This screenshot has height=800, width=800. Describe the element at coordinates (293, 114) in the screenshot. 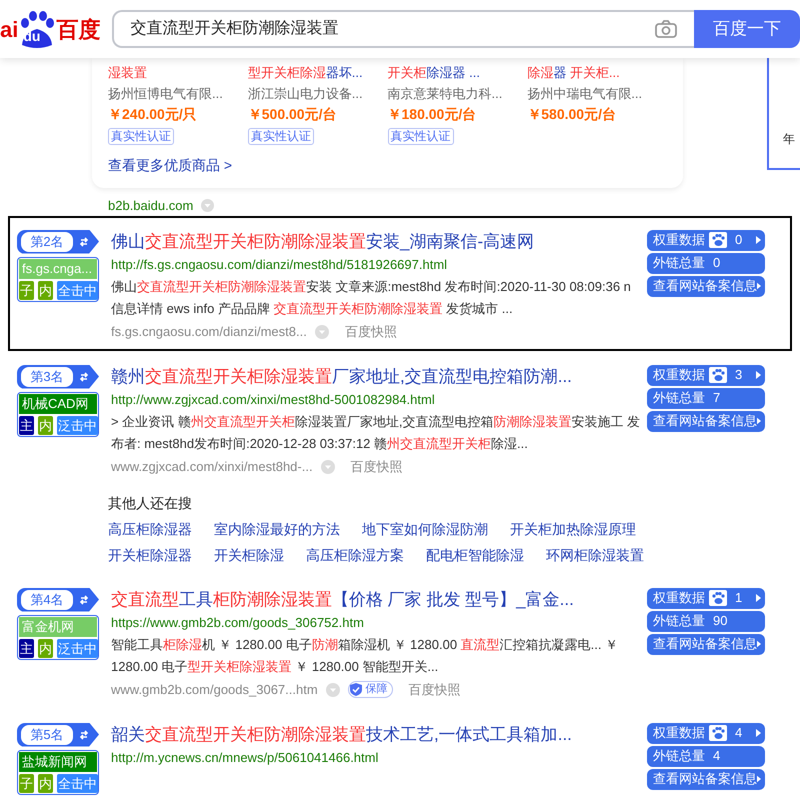

I see `product-price: ￥500.00元/台` at that location.